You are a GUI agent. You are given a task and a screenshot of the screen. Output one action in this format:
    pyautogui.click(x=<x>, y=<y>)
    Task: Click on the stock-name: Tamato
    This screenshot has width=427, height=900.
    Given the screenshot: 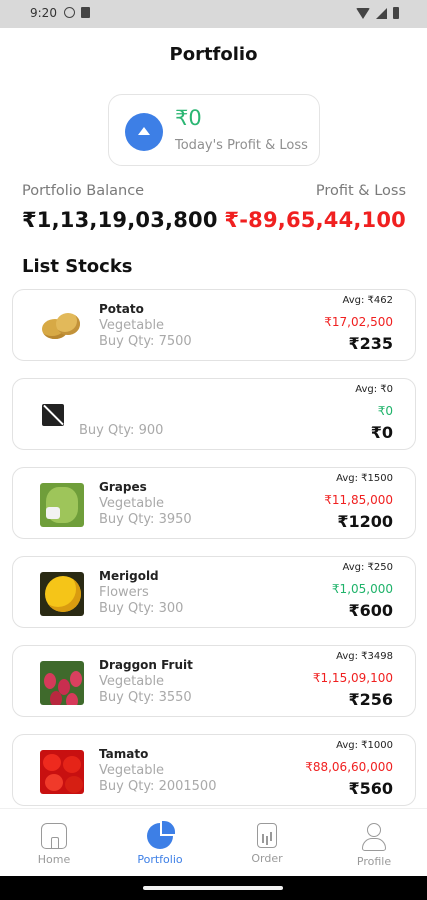 What is the action you would take?
    pyautogui.click(x=124, y=754)
    